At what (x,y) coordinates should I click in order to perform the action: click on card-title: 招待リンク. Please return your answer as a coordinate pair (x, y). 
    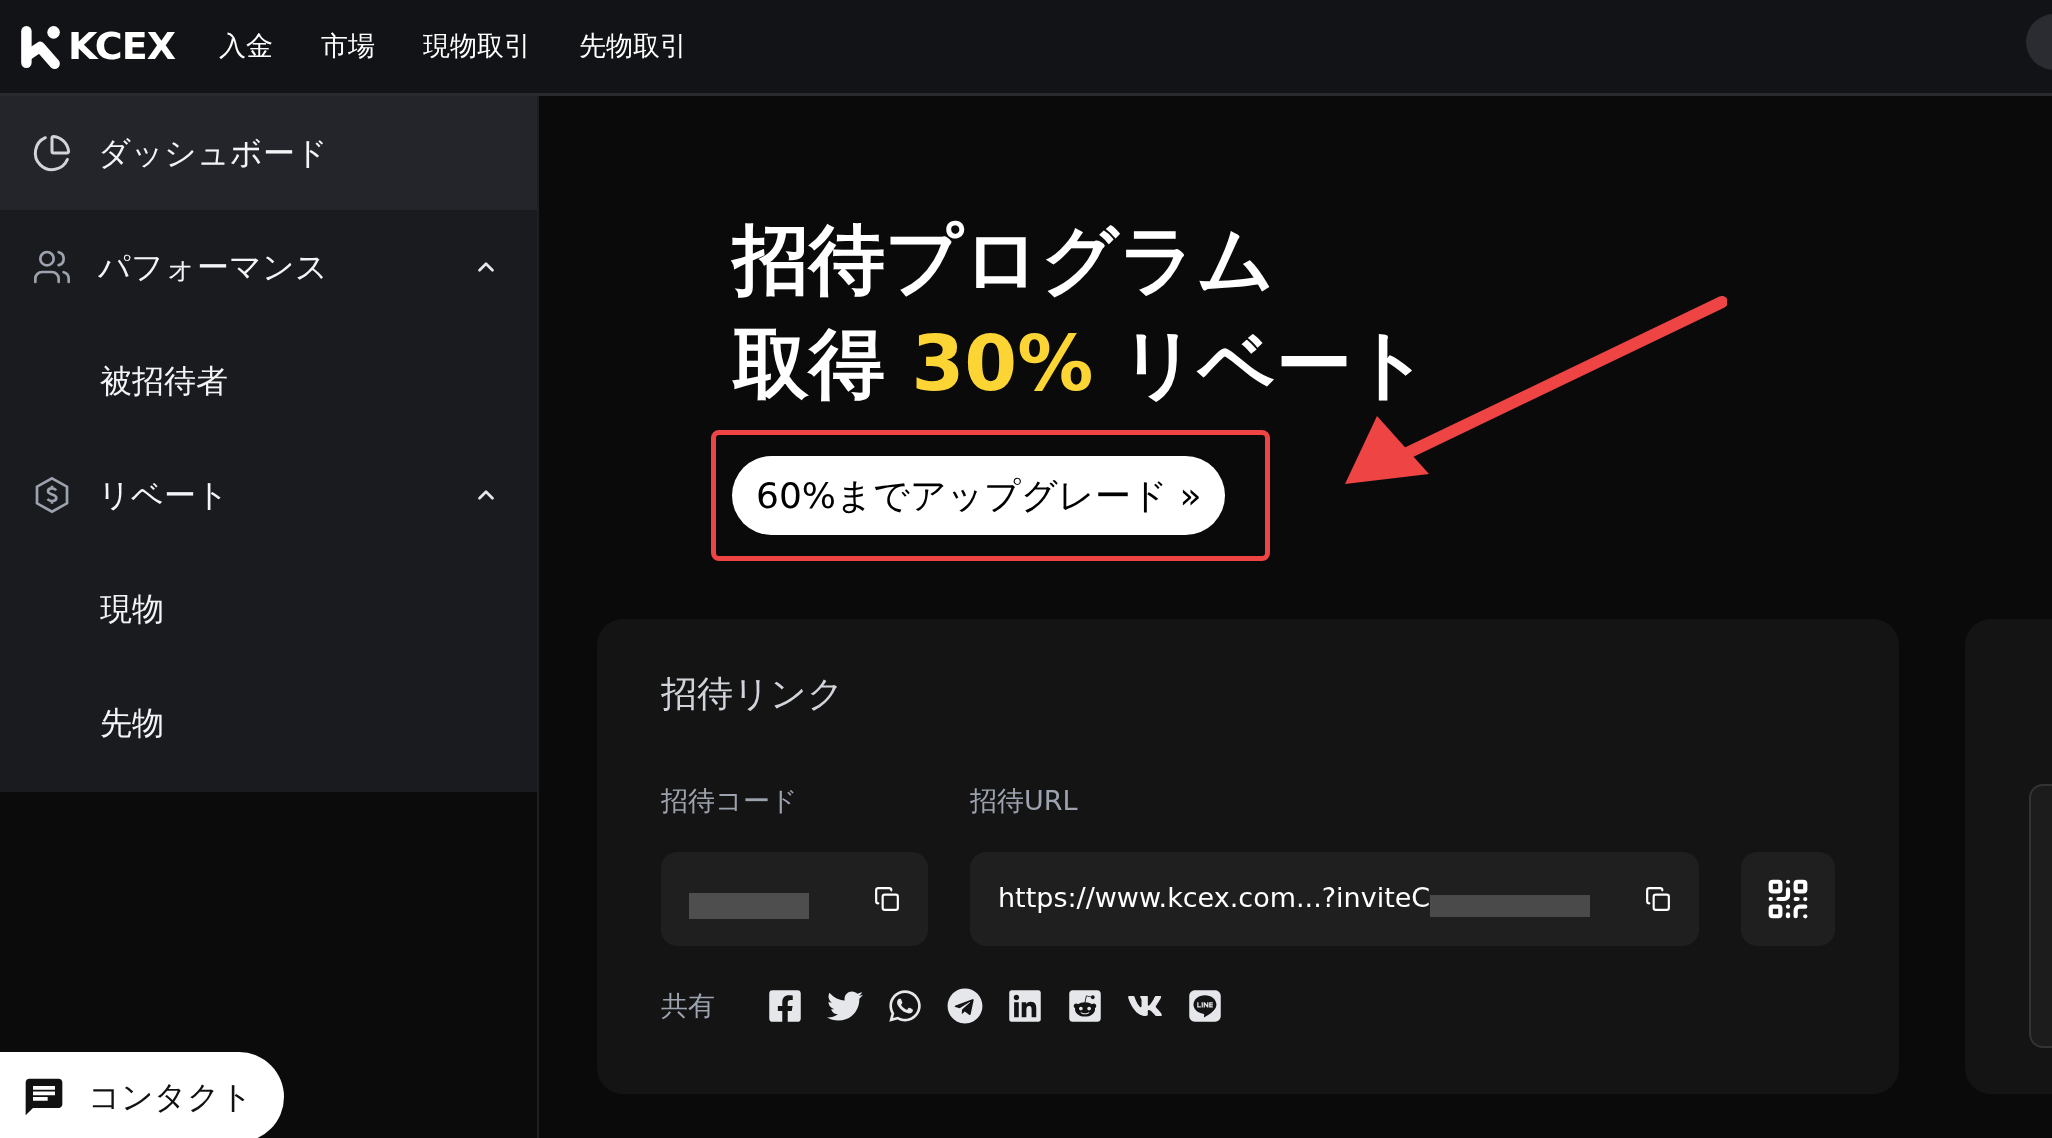
    Looking at the image, I should click on (753, 694).